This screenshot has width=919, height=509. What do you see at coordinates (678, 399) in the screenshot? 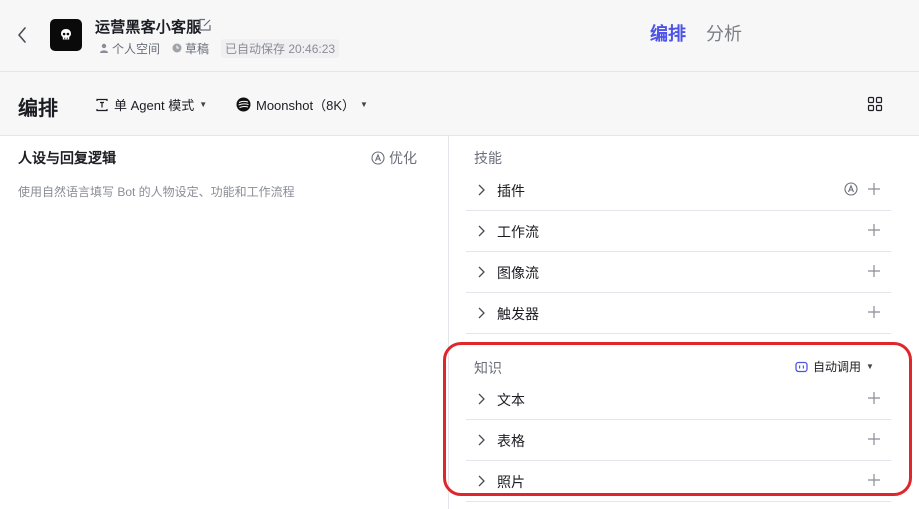
I see `knowledge-row-text: 文本` at bounding box center [678, 399].